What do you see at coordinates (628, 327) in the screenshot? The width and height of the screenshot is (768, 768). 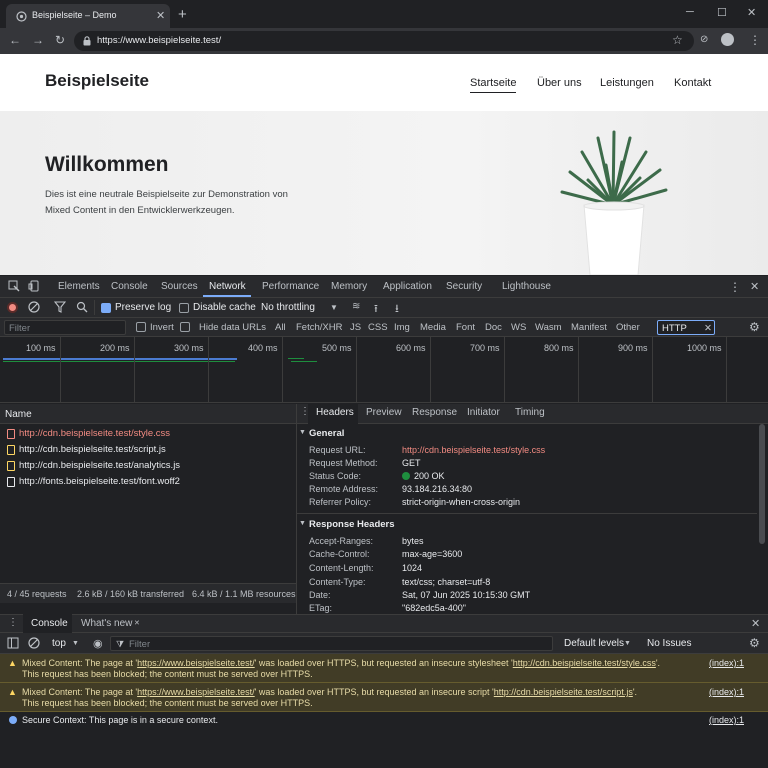 I see `type-filter-other: Other` at bounding box center [628, 327].